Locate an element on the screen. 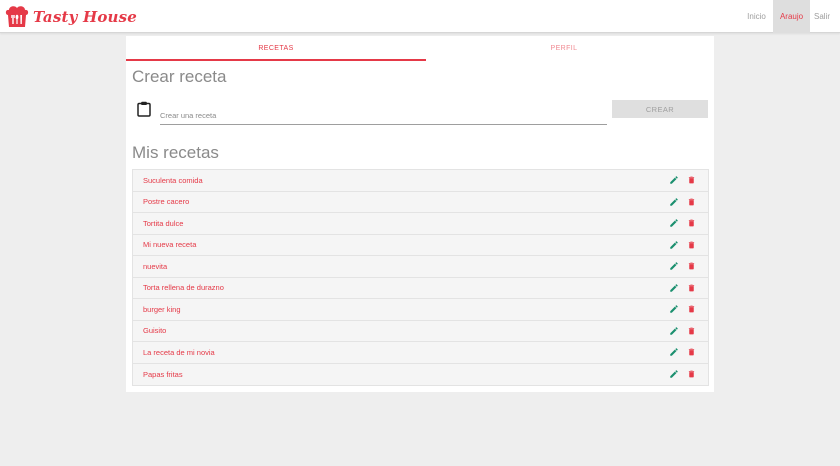 The image size is (840, 466). create-recipe-heading: Crear receta is located at coordinates (179, 76).